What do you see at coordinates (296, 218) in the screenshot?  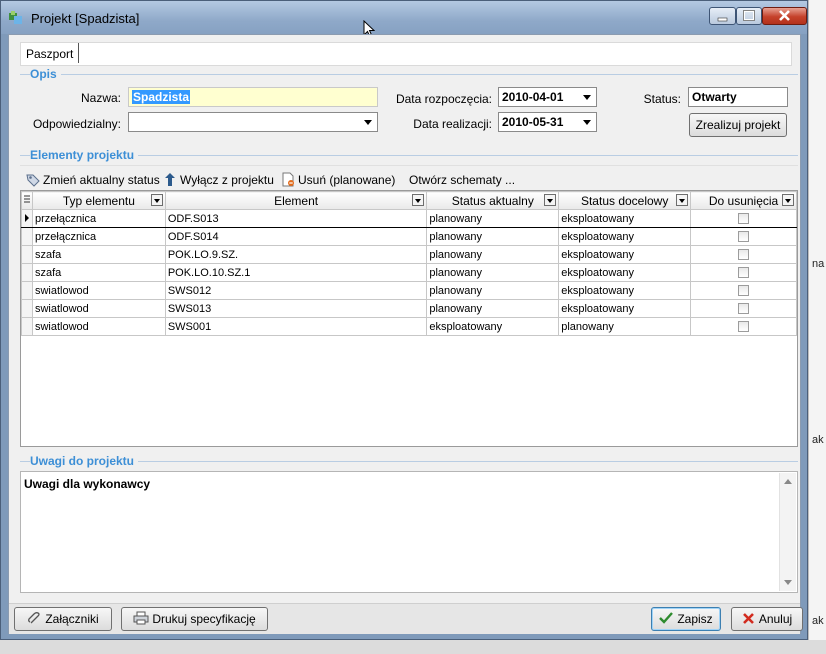 I see `cell-element: ODF.S013` at bounding box center [296, 218].